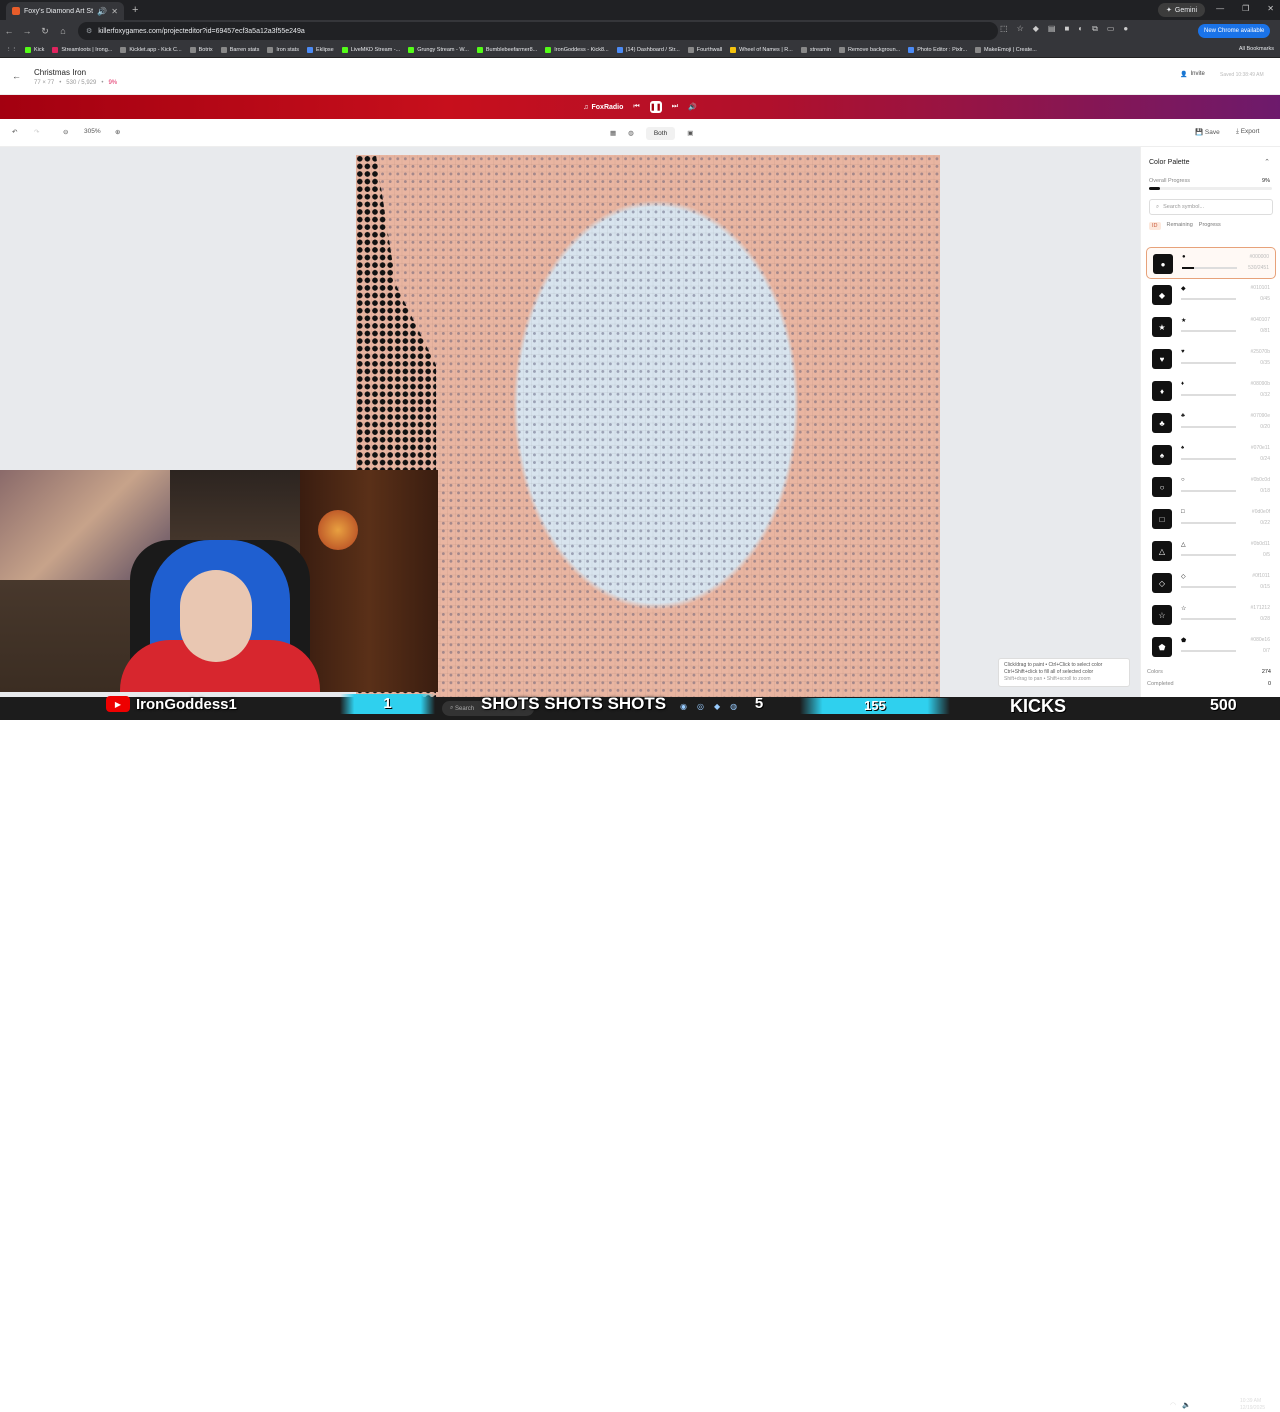  I want to click on undo-icon: ↶, so click(14, 132).